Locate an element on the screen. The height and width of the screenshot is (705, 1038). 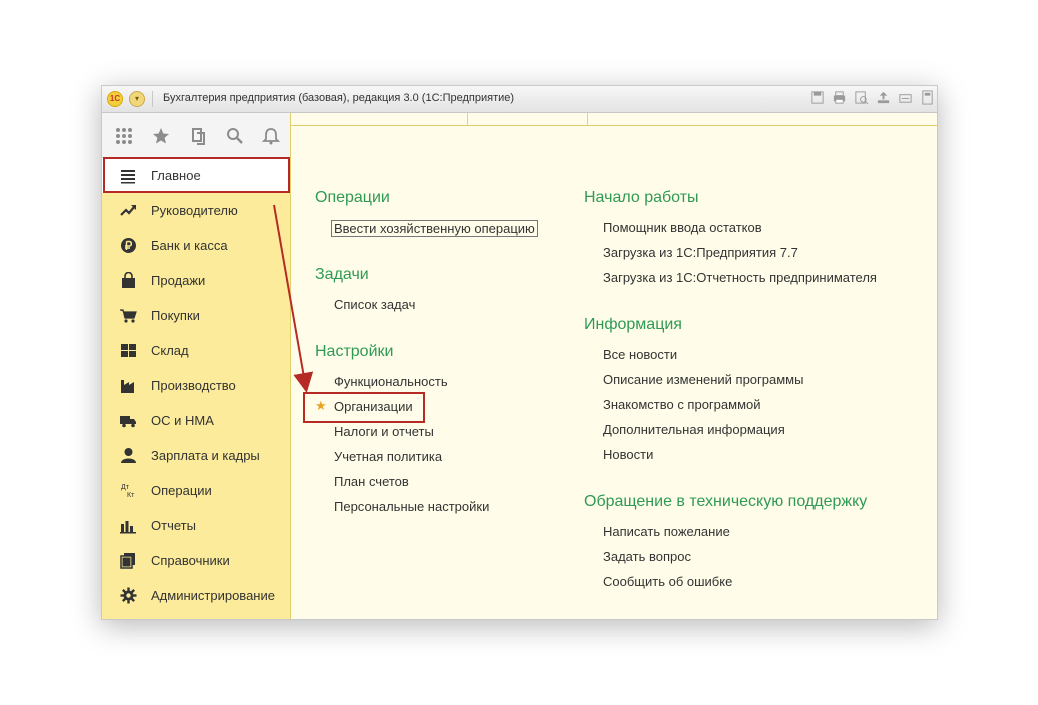
sidebar-item-sales: Продажи is located at coordinates (196, 280).